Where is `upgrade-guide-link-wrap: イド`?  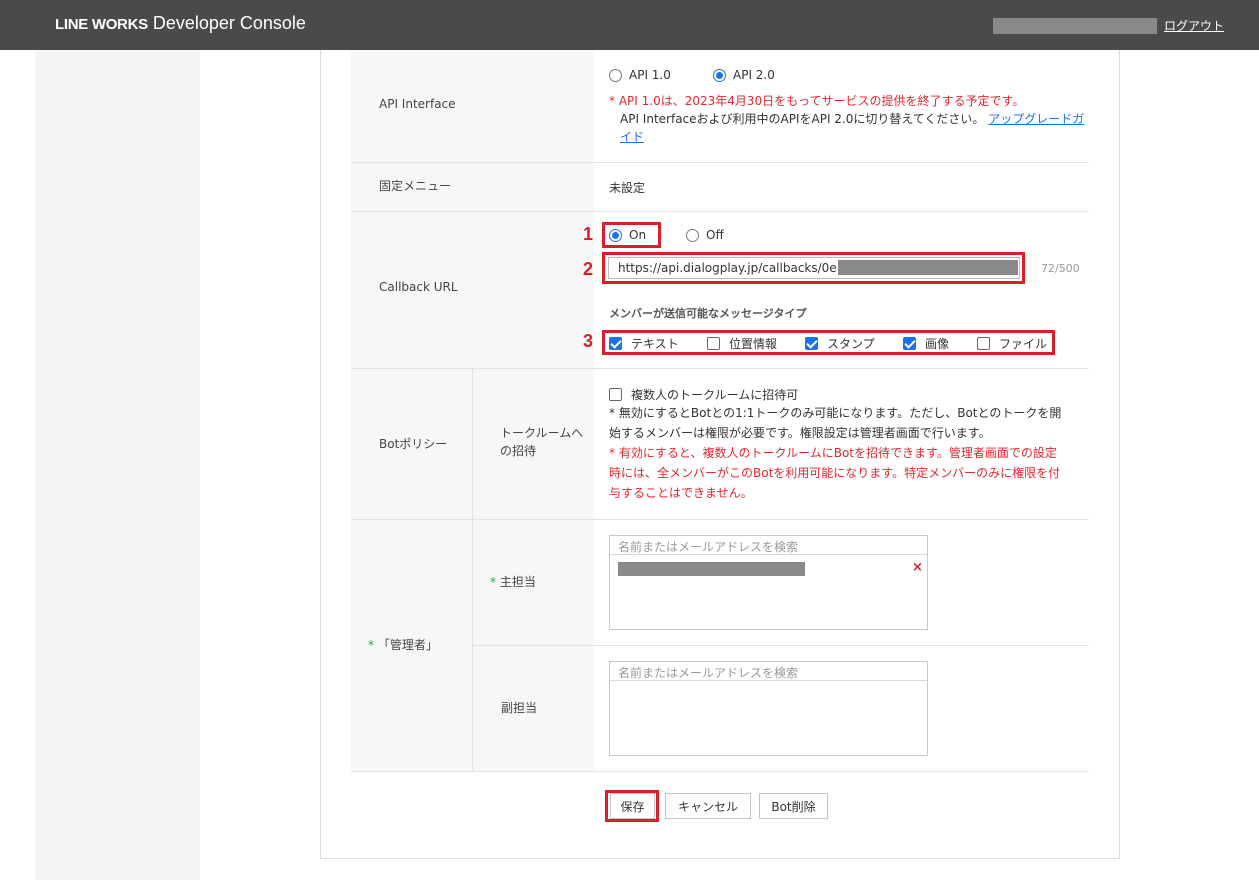 upgrade-guide-link-wrap: イド is located at coordinates (632, 137).